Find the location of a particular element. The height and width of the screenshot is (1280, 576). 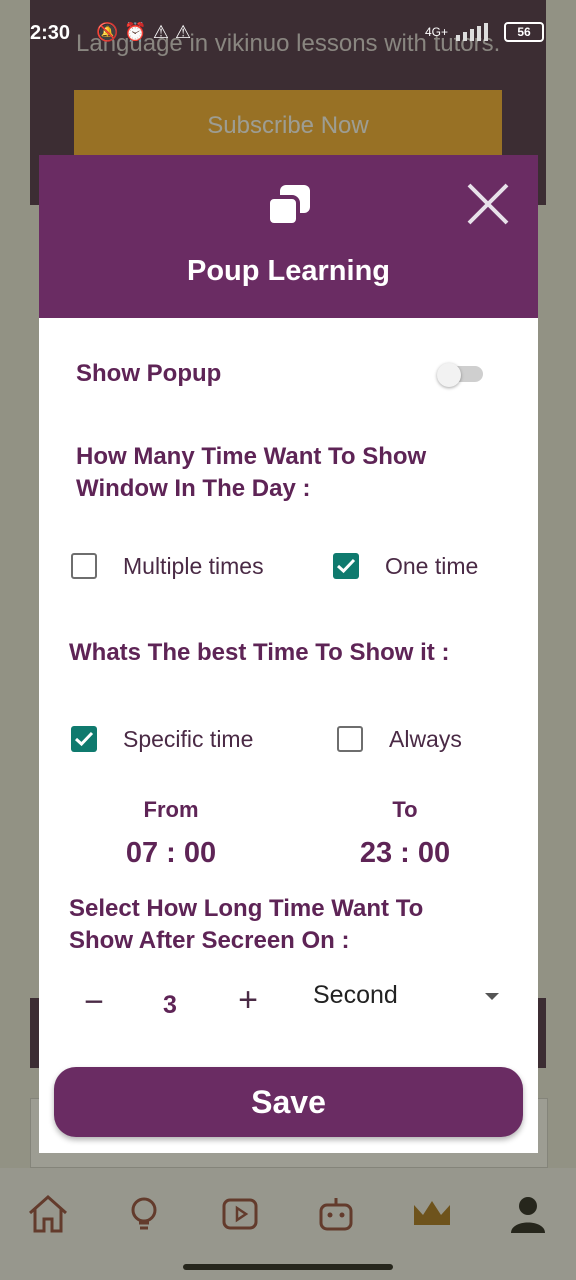

toggle-knob is located at coordinates (449, 375).